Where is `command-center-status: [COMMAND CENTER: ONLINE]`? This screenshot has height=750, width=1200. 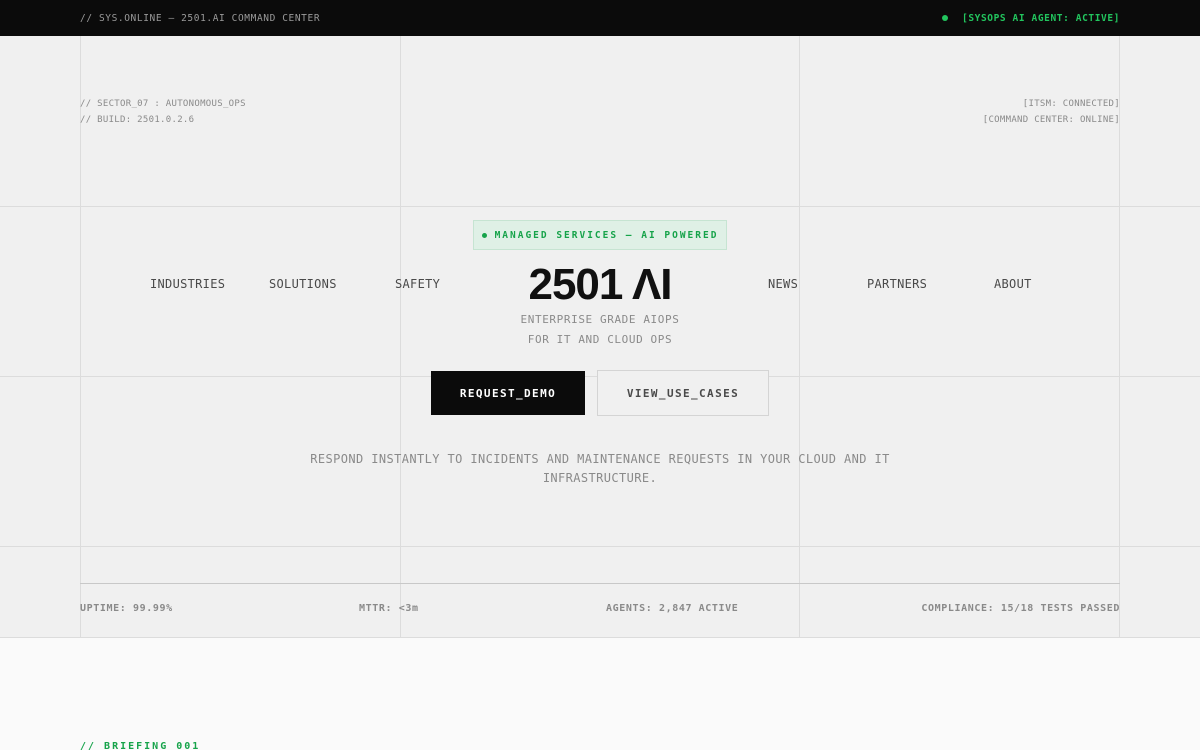
command-center-status: [COMMAND CENTER: ONLINE] is located at coordinates (1051, 120).